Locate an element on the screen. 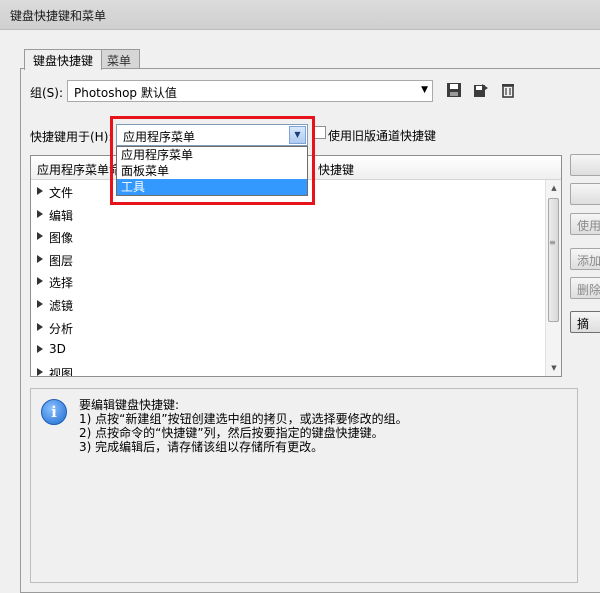  table-row: 滤镜 is located at coordinates (289, 304).